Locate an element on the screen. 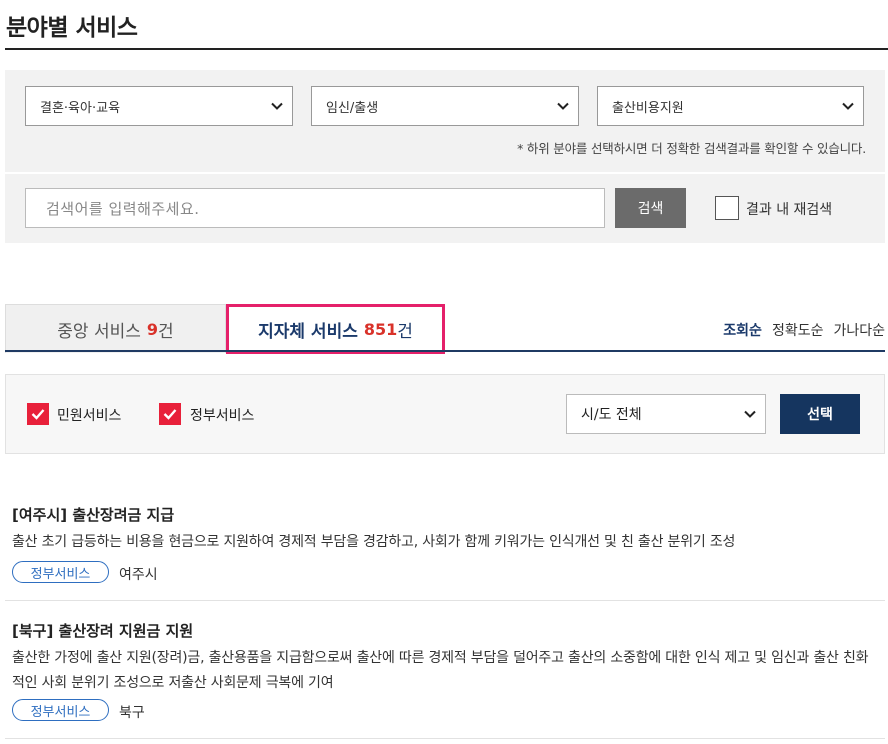  sort-by-alphabet: 가나다순 is located at coordinates (859, 330).